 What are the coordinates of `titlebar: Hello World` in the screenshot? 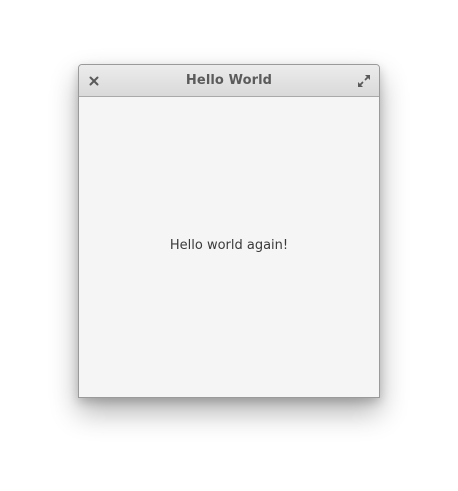 It's located at (229, 81).